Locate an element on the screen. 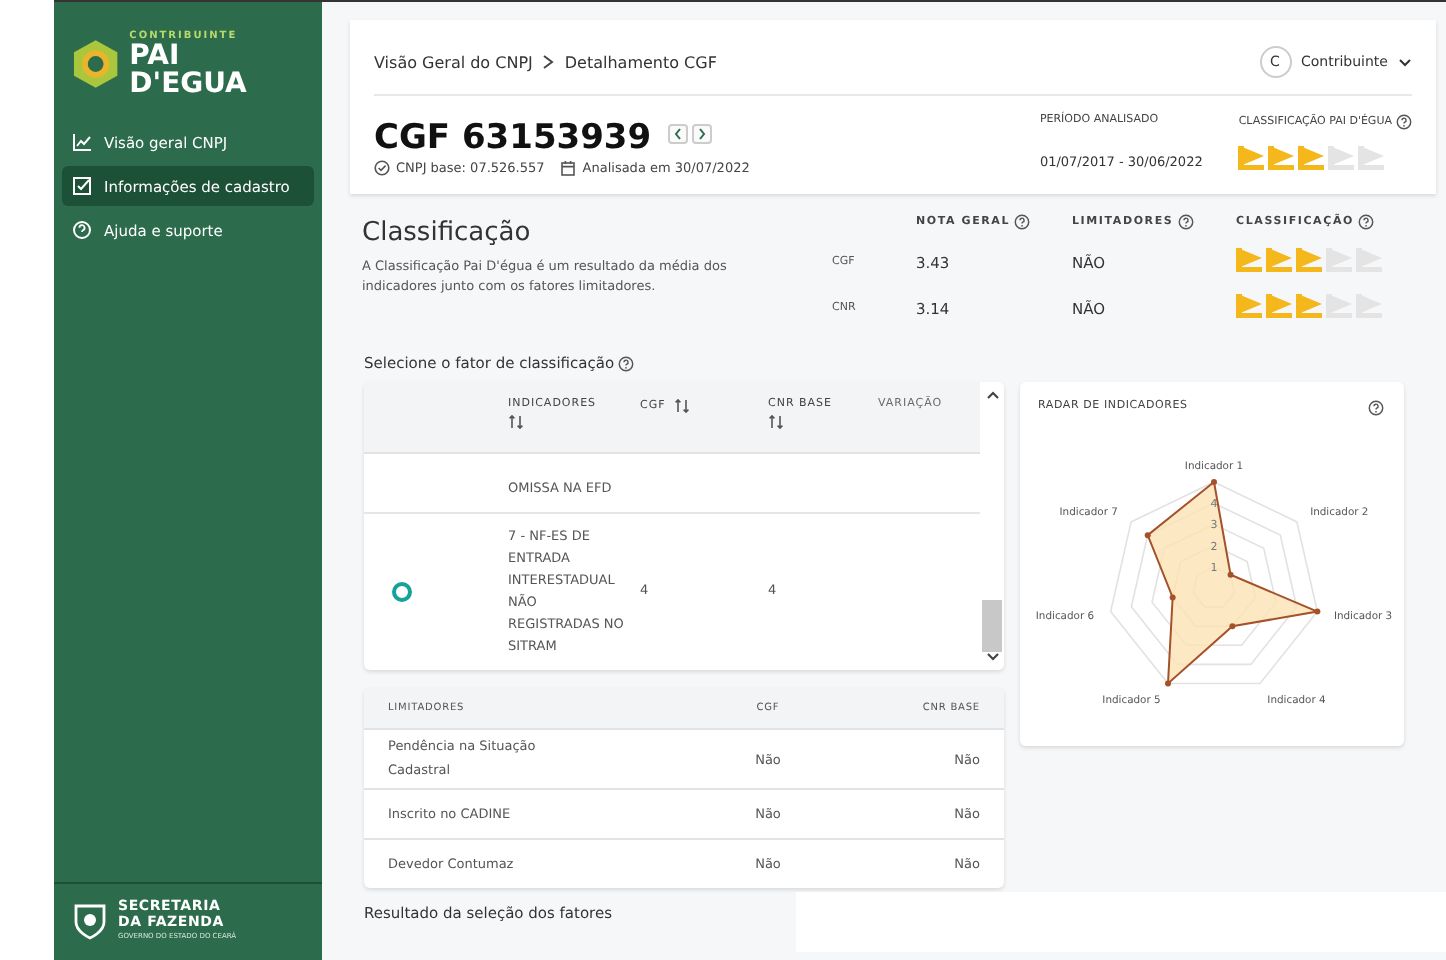 The image size is (1446, 960). check-circle-icon is located at coordinates (382, 167).